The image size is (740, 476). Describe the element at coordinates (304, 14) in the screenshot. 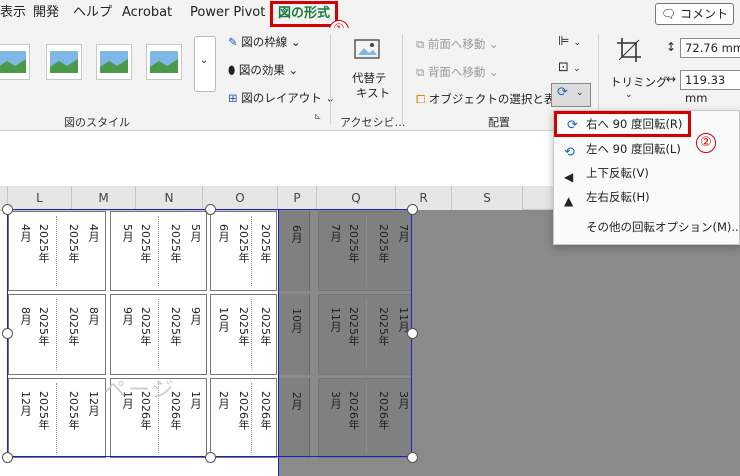

I see `tab-picture-format: 図の形式` at that location.